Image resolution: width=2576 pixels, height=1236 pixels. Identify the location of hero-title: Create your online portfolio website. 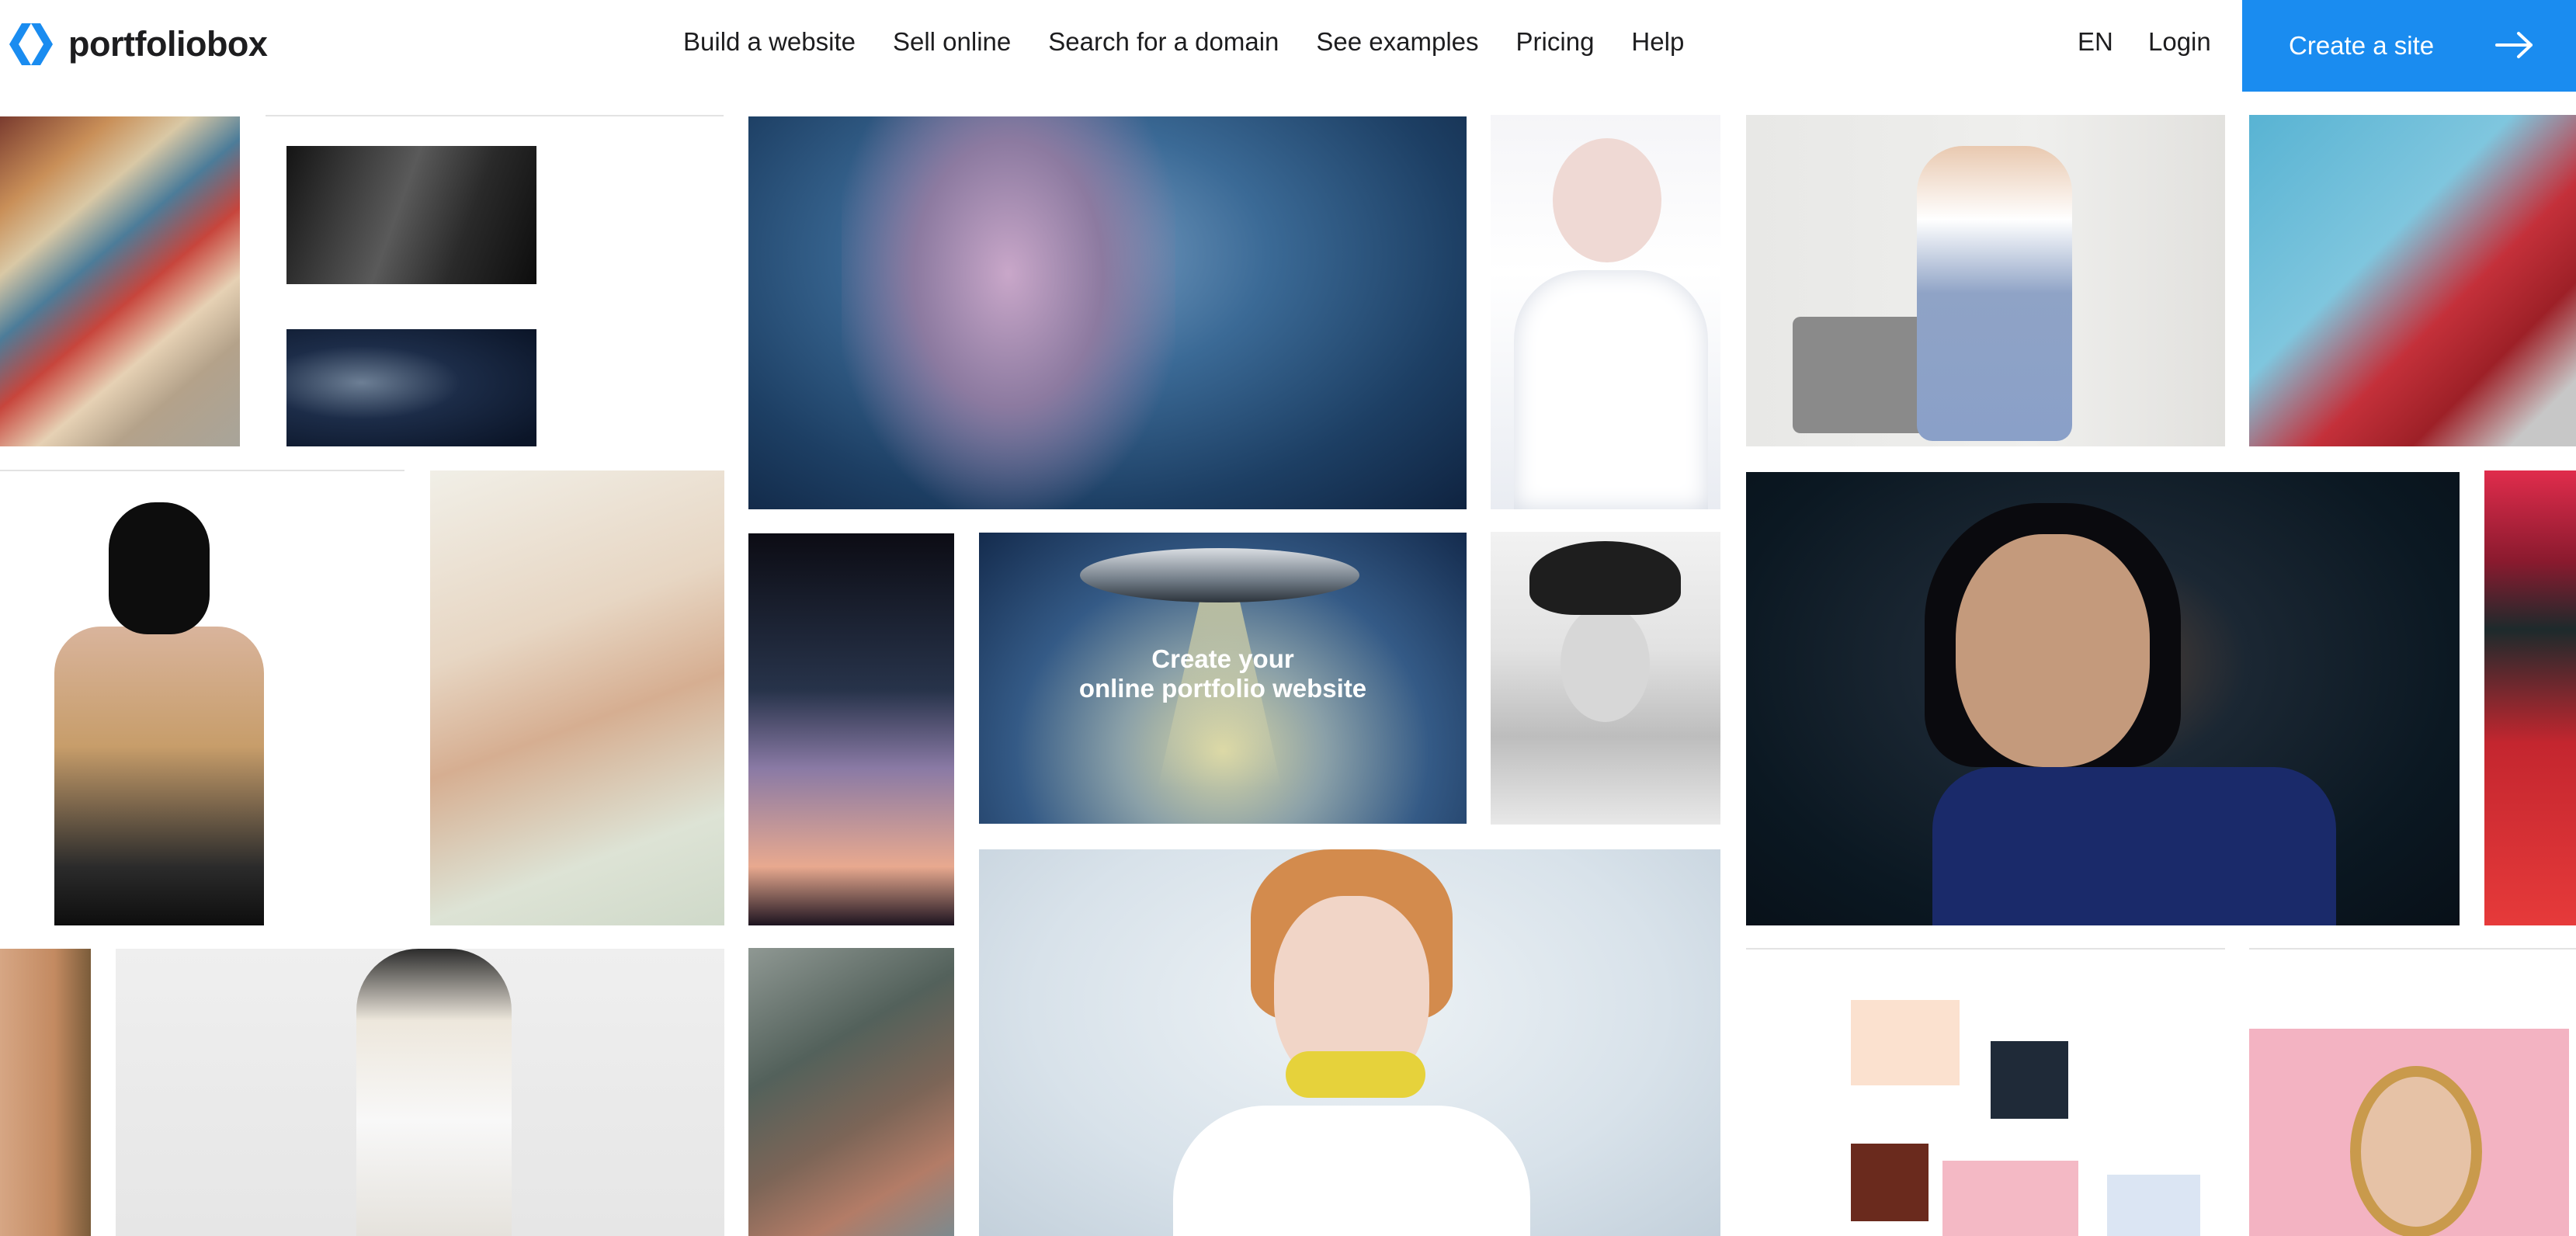
(1223, 673).